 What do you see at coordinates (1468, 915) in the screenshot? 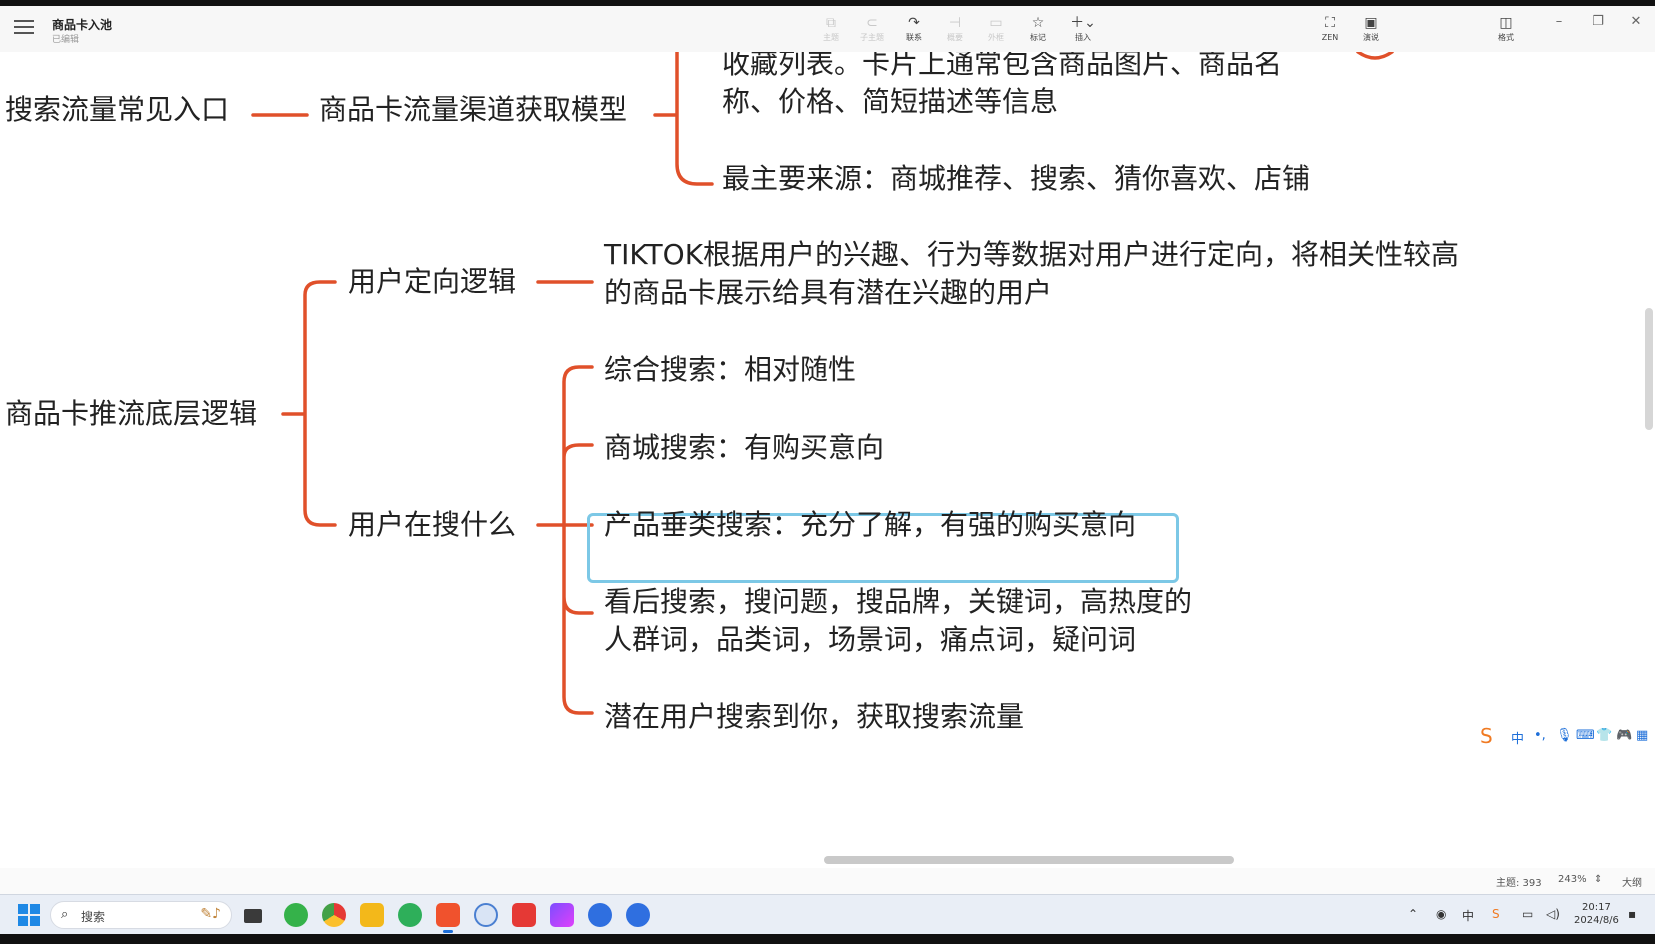
I see `tray-ime-icon: 中` at bounding box center [1468, 915].